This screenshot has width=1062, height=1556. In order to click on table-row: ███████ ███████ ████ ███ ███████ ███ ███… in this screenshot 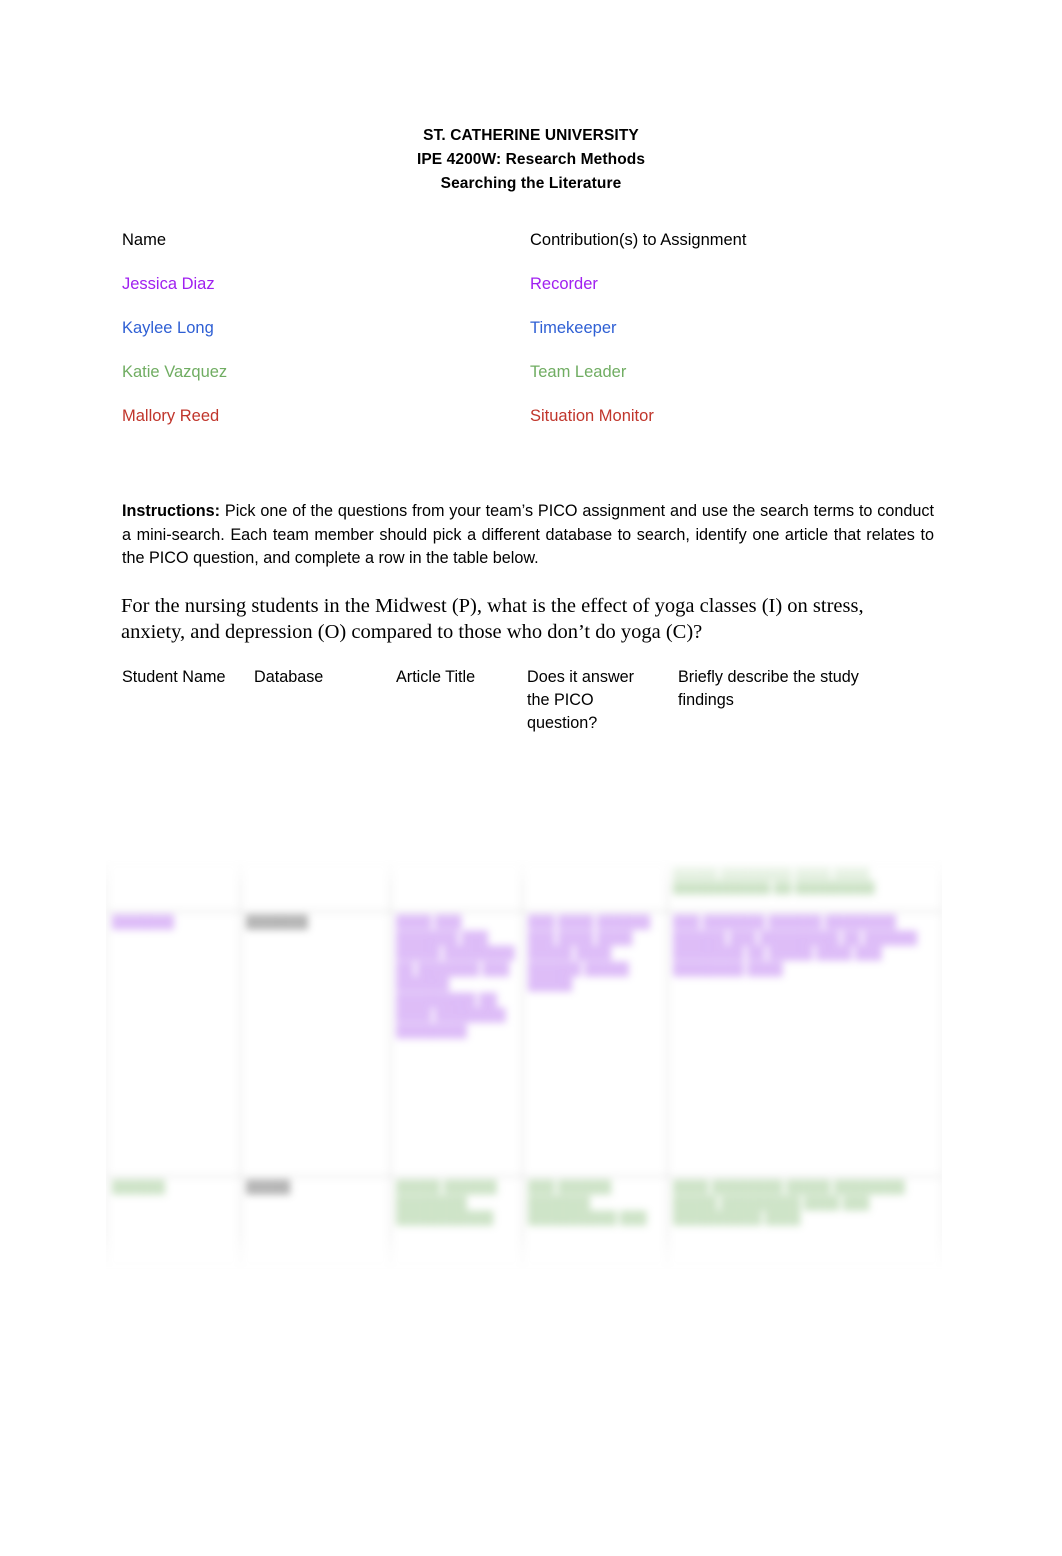, I will do `click(524, 1044)`.